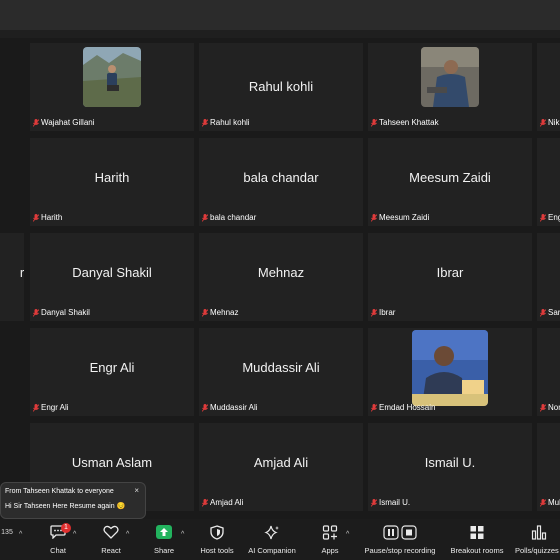 This screenshot has width=560, height=560. I want to click on participant-label: Muh, so click(550, 502).